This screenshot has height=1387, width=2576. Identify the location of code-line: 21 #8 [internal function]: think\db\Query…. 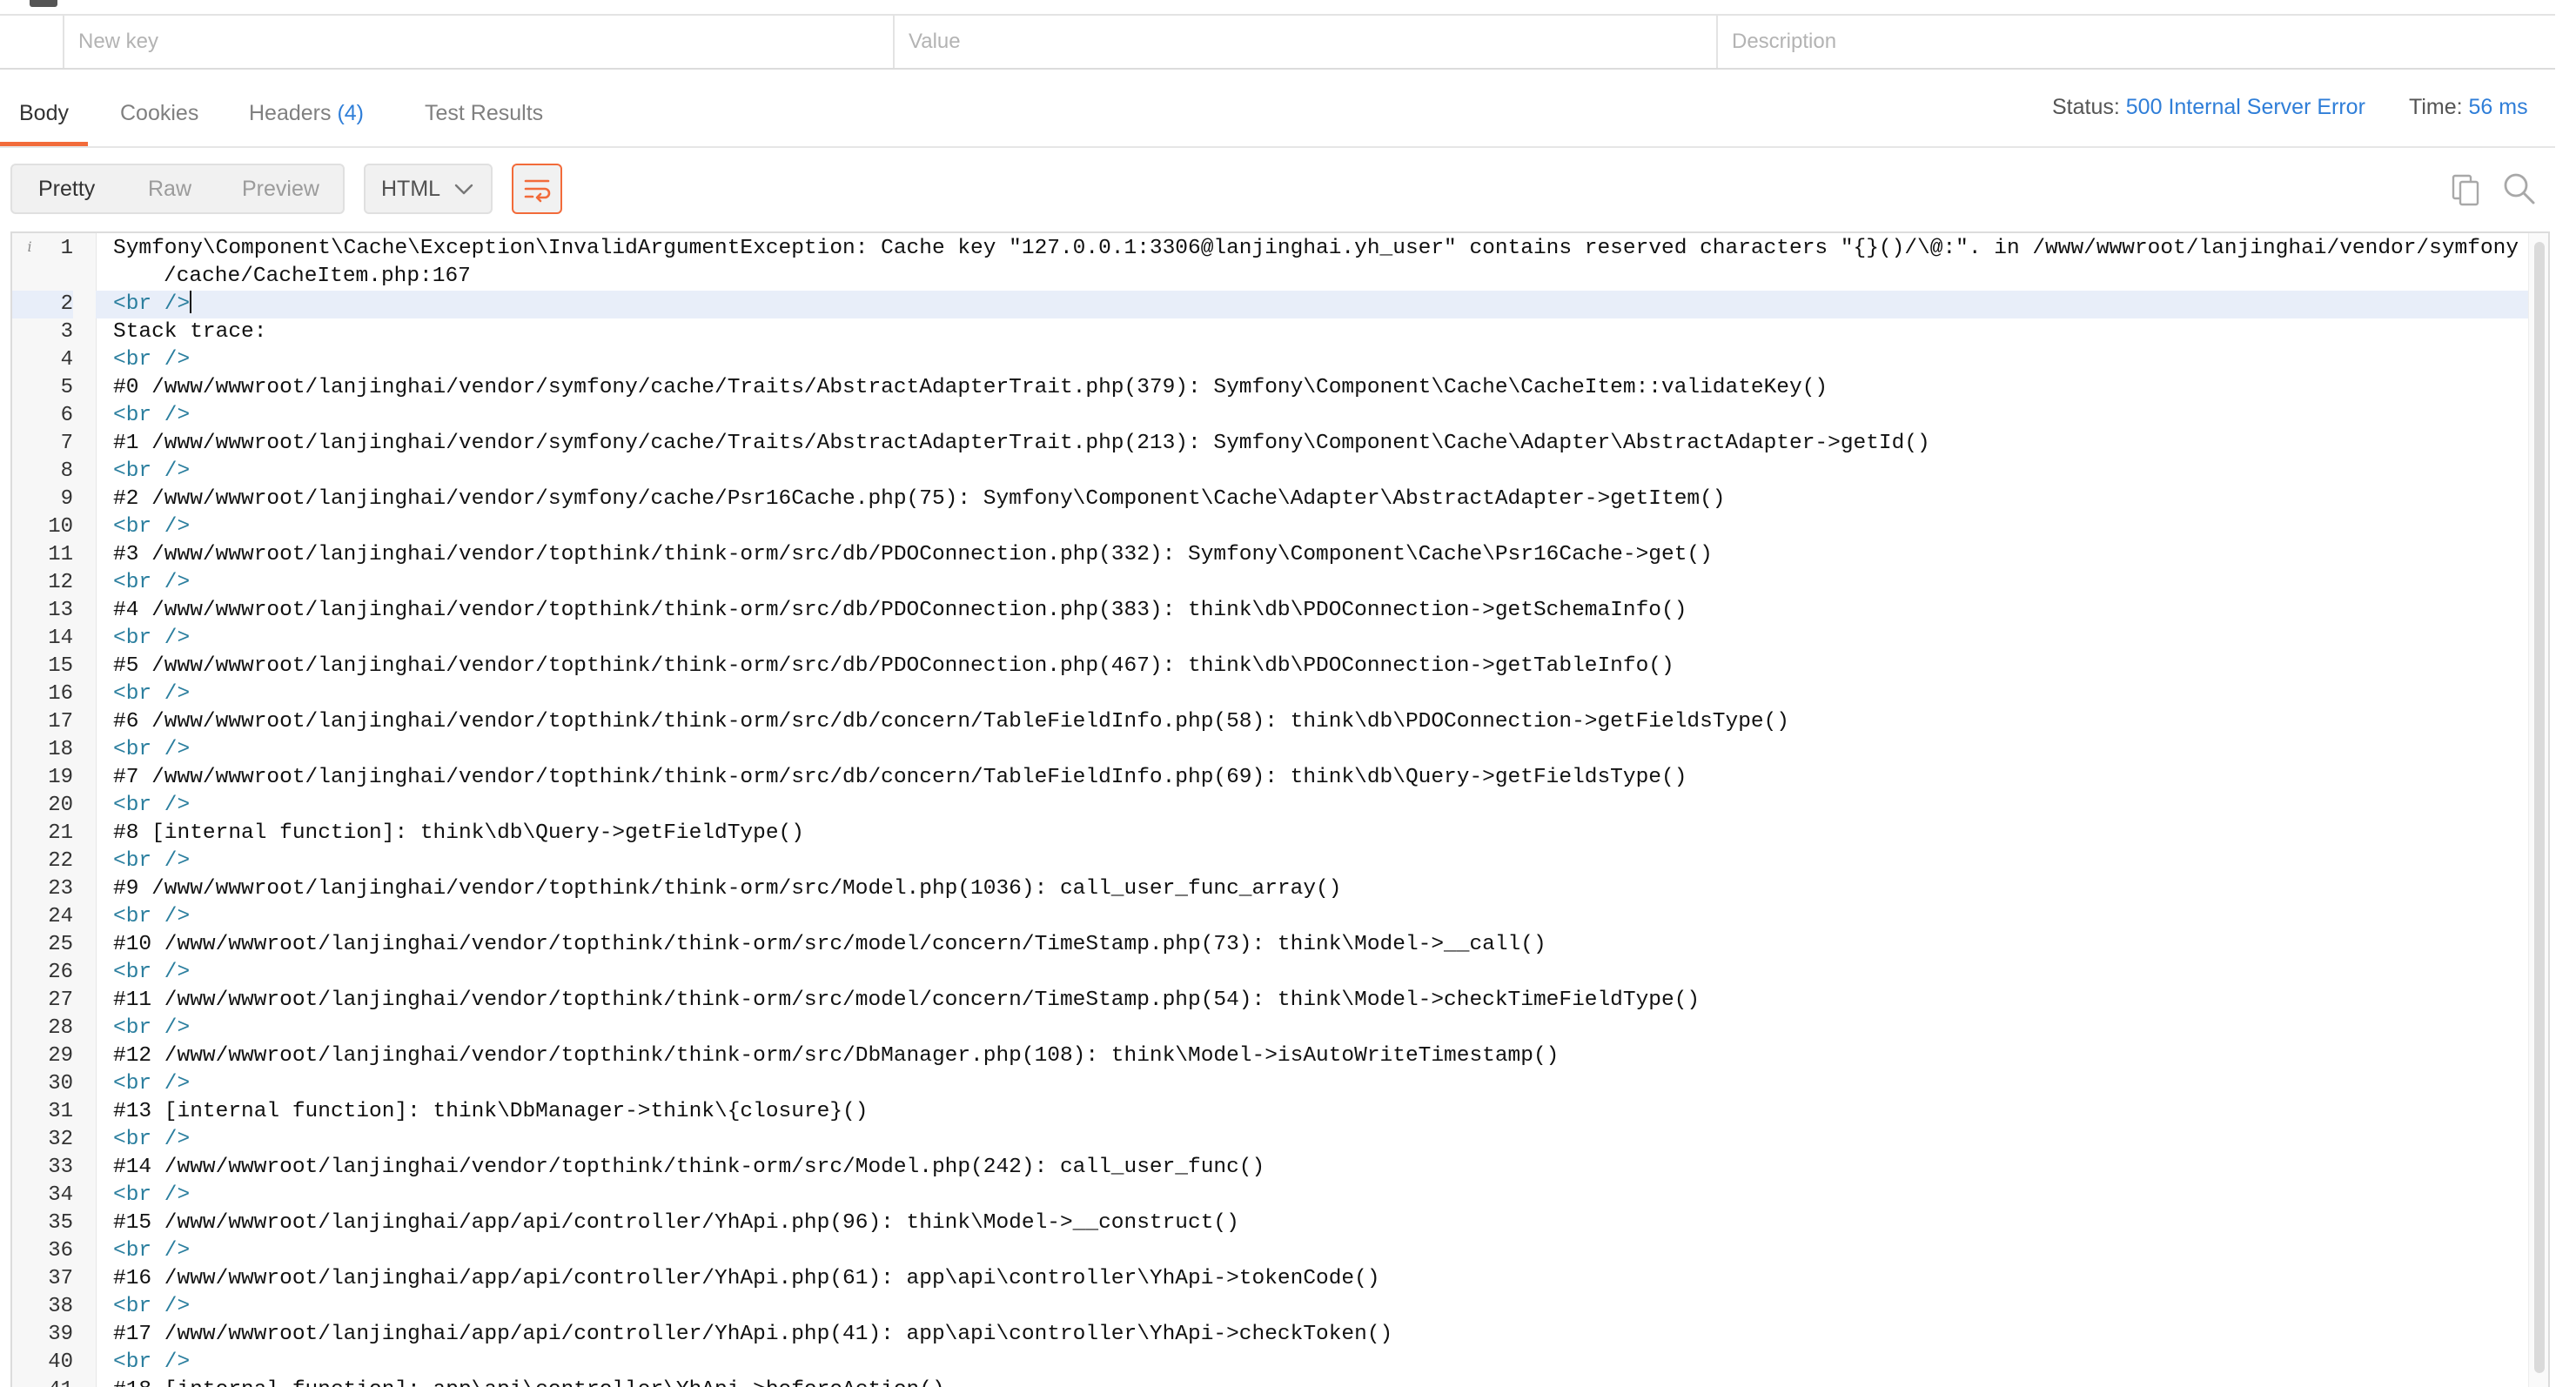
(1280, 834).